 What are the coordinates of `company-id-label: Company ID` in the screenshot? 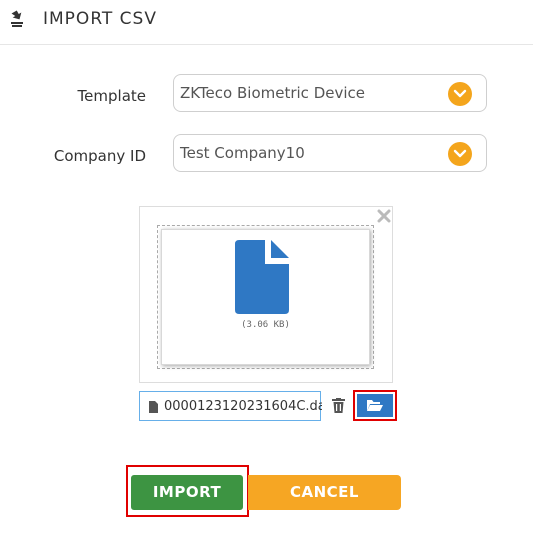 It's located at (99, 156).